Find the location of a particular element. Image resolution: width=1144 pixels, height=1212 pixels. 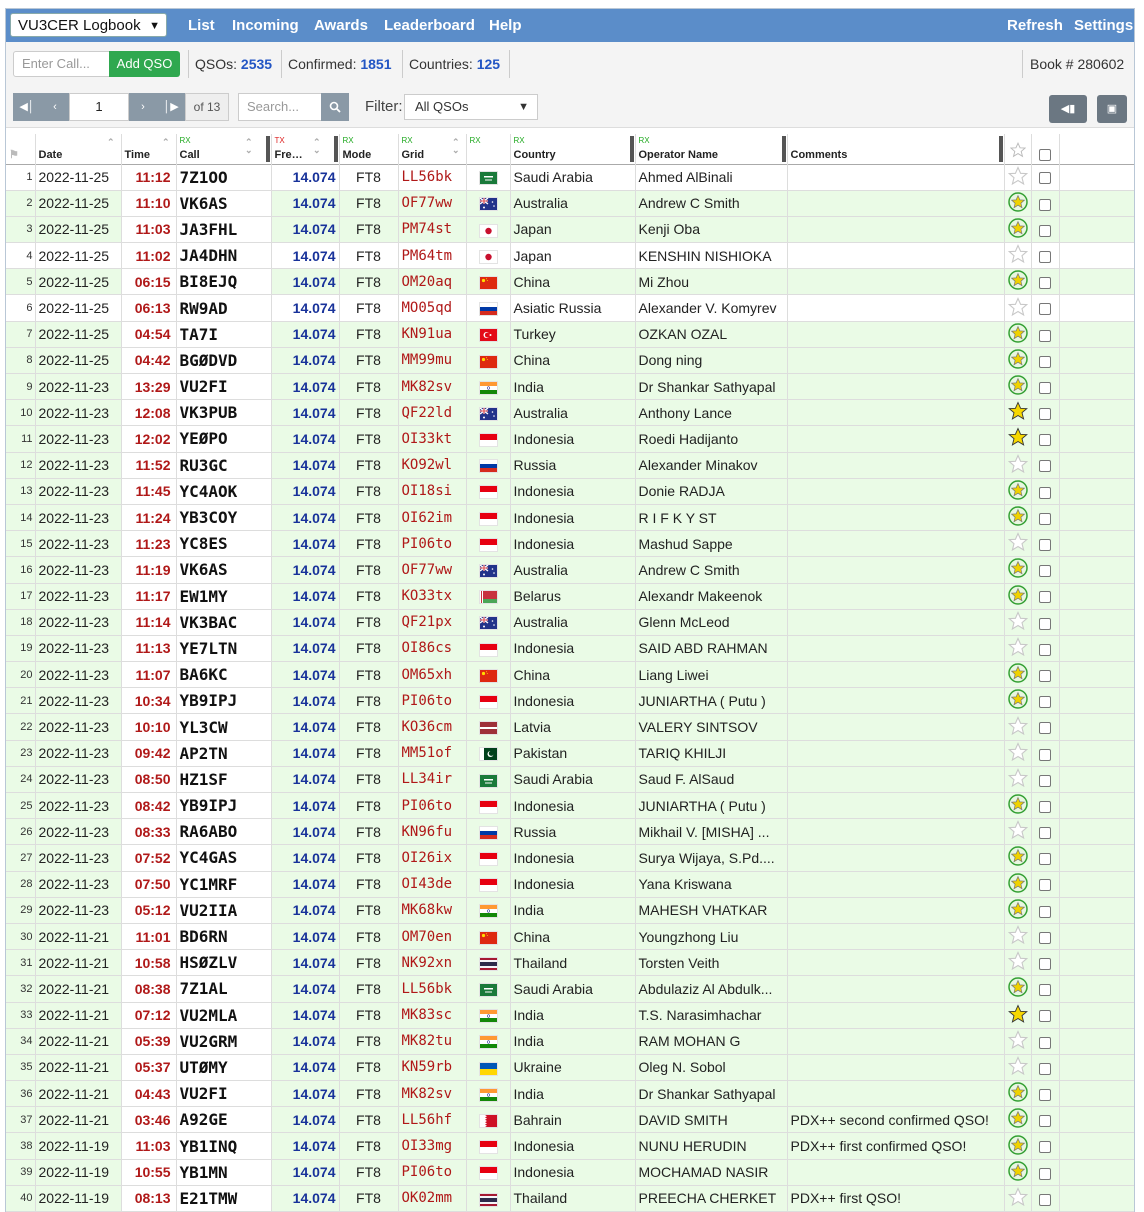

filter-select: All QSOs ▼ is located at coordinates (471, 107).